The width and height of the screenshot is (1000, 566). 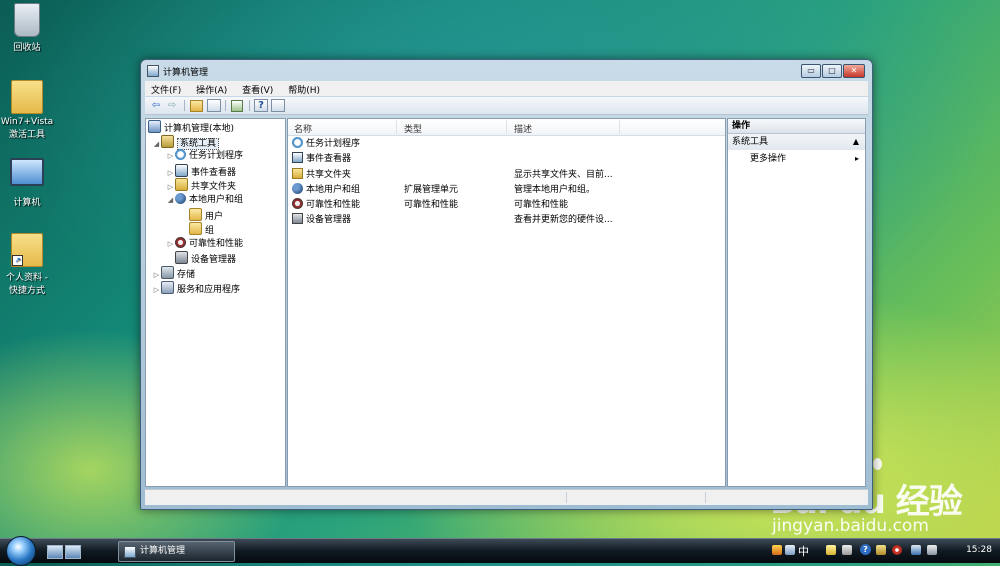 I want to click on forward-button: ⇨, so click(x=172, y=105).